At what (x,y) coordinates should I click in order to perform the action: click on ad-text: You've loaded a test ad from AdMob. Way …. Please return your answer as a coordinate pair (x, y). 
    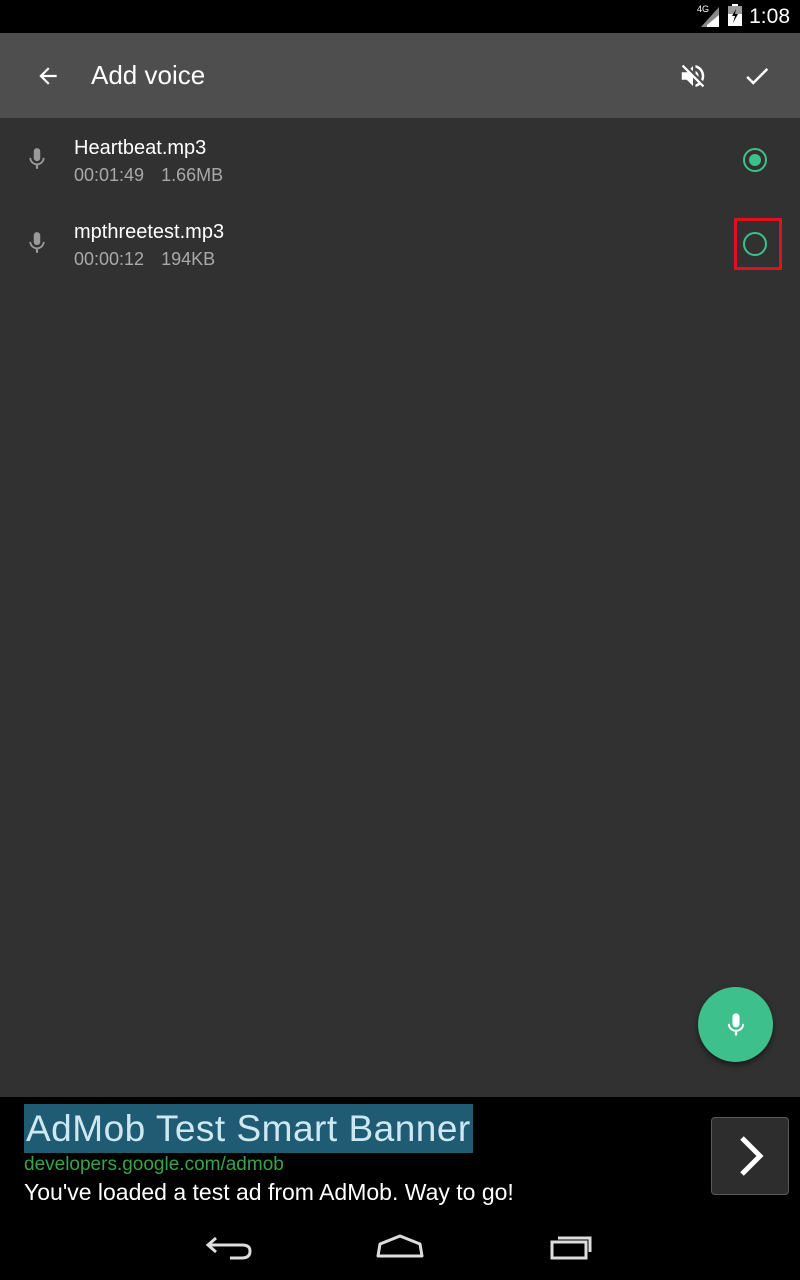
    Looking at the image, I should click on (269, 1192).